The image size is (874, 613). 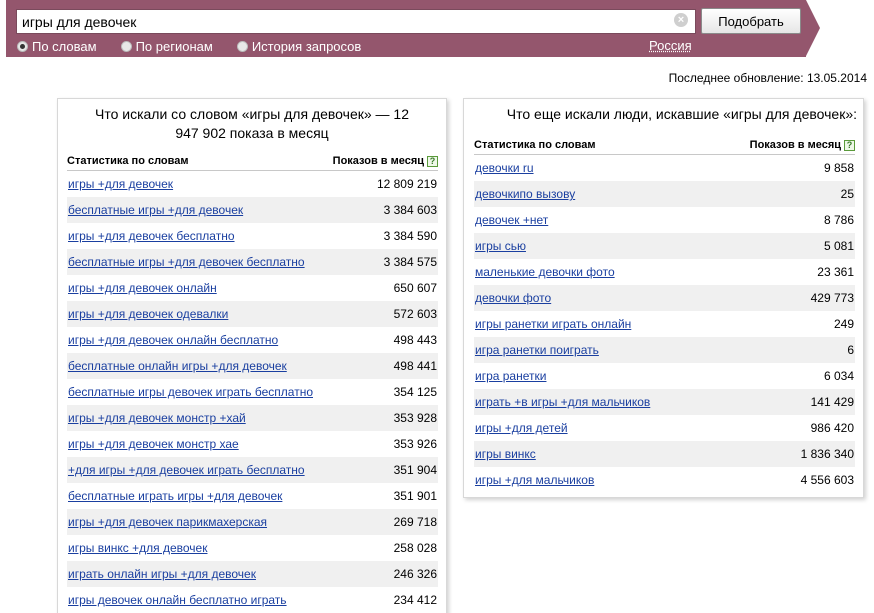 I want to click on mode-by-regions: По регионам, so click(x=166, y=46).